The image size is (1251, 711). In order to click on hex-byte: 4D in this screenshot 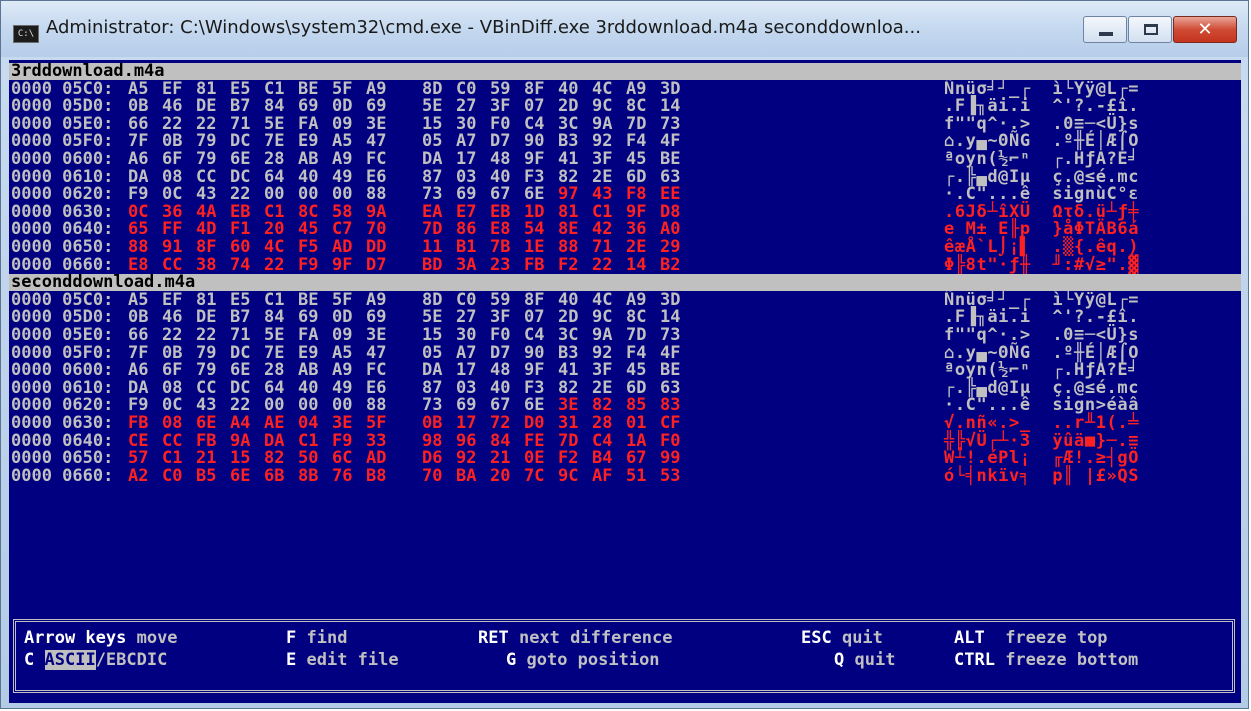, I will do `click(206, 229)`.